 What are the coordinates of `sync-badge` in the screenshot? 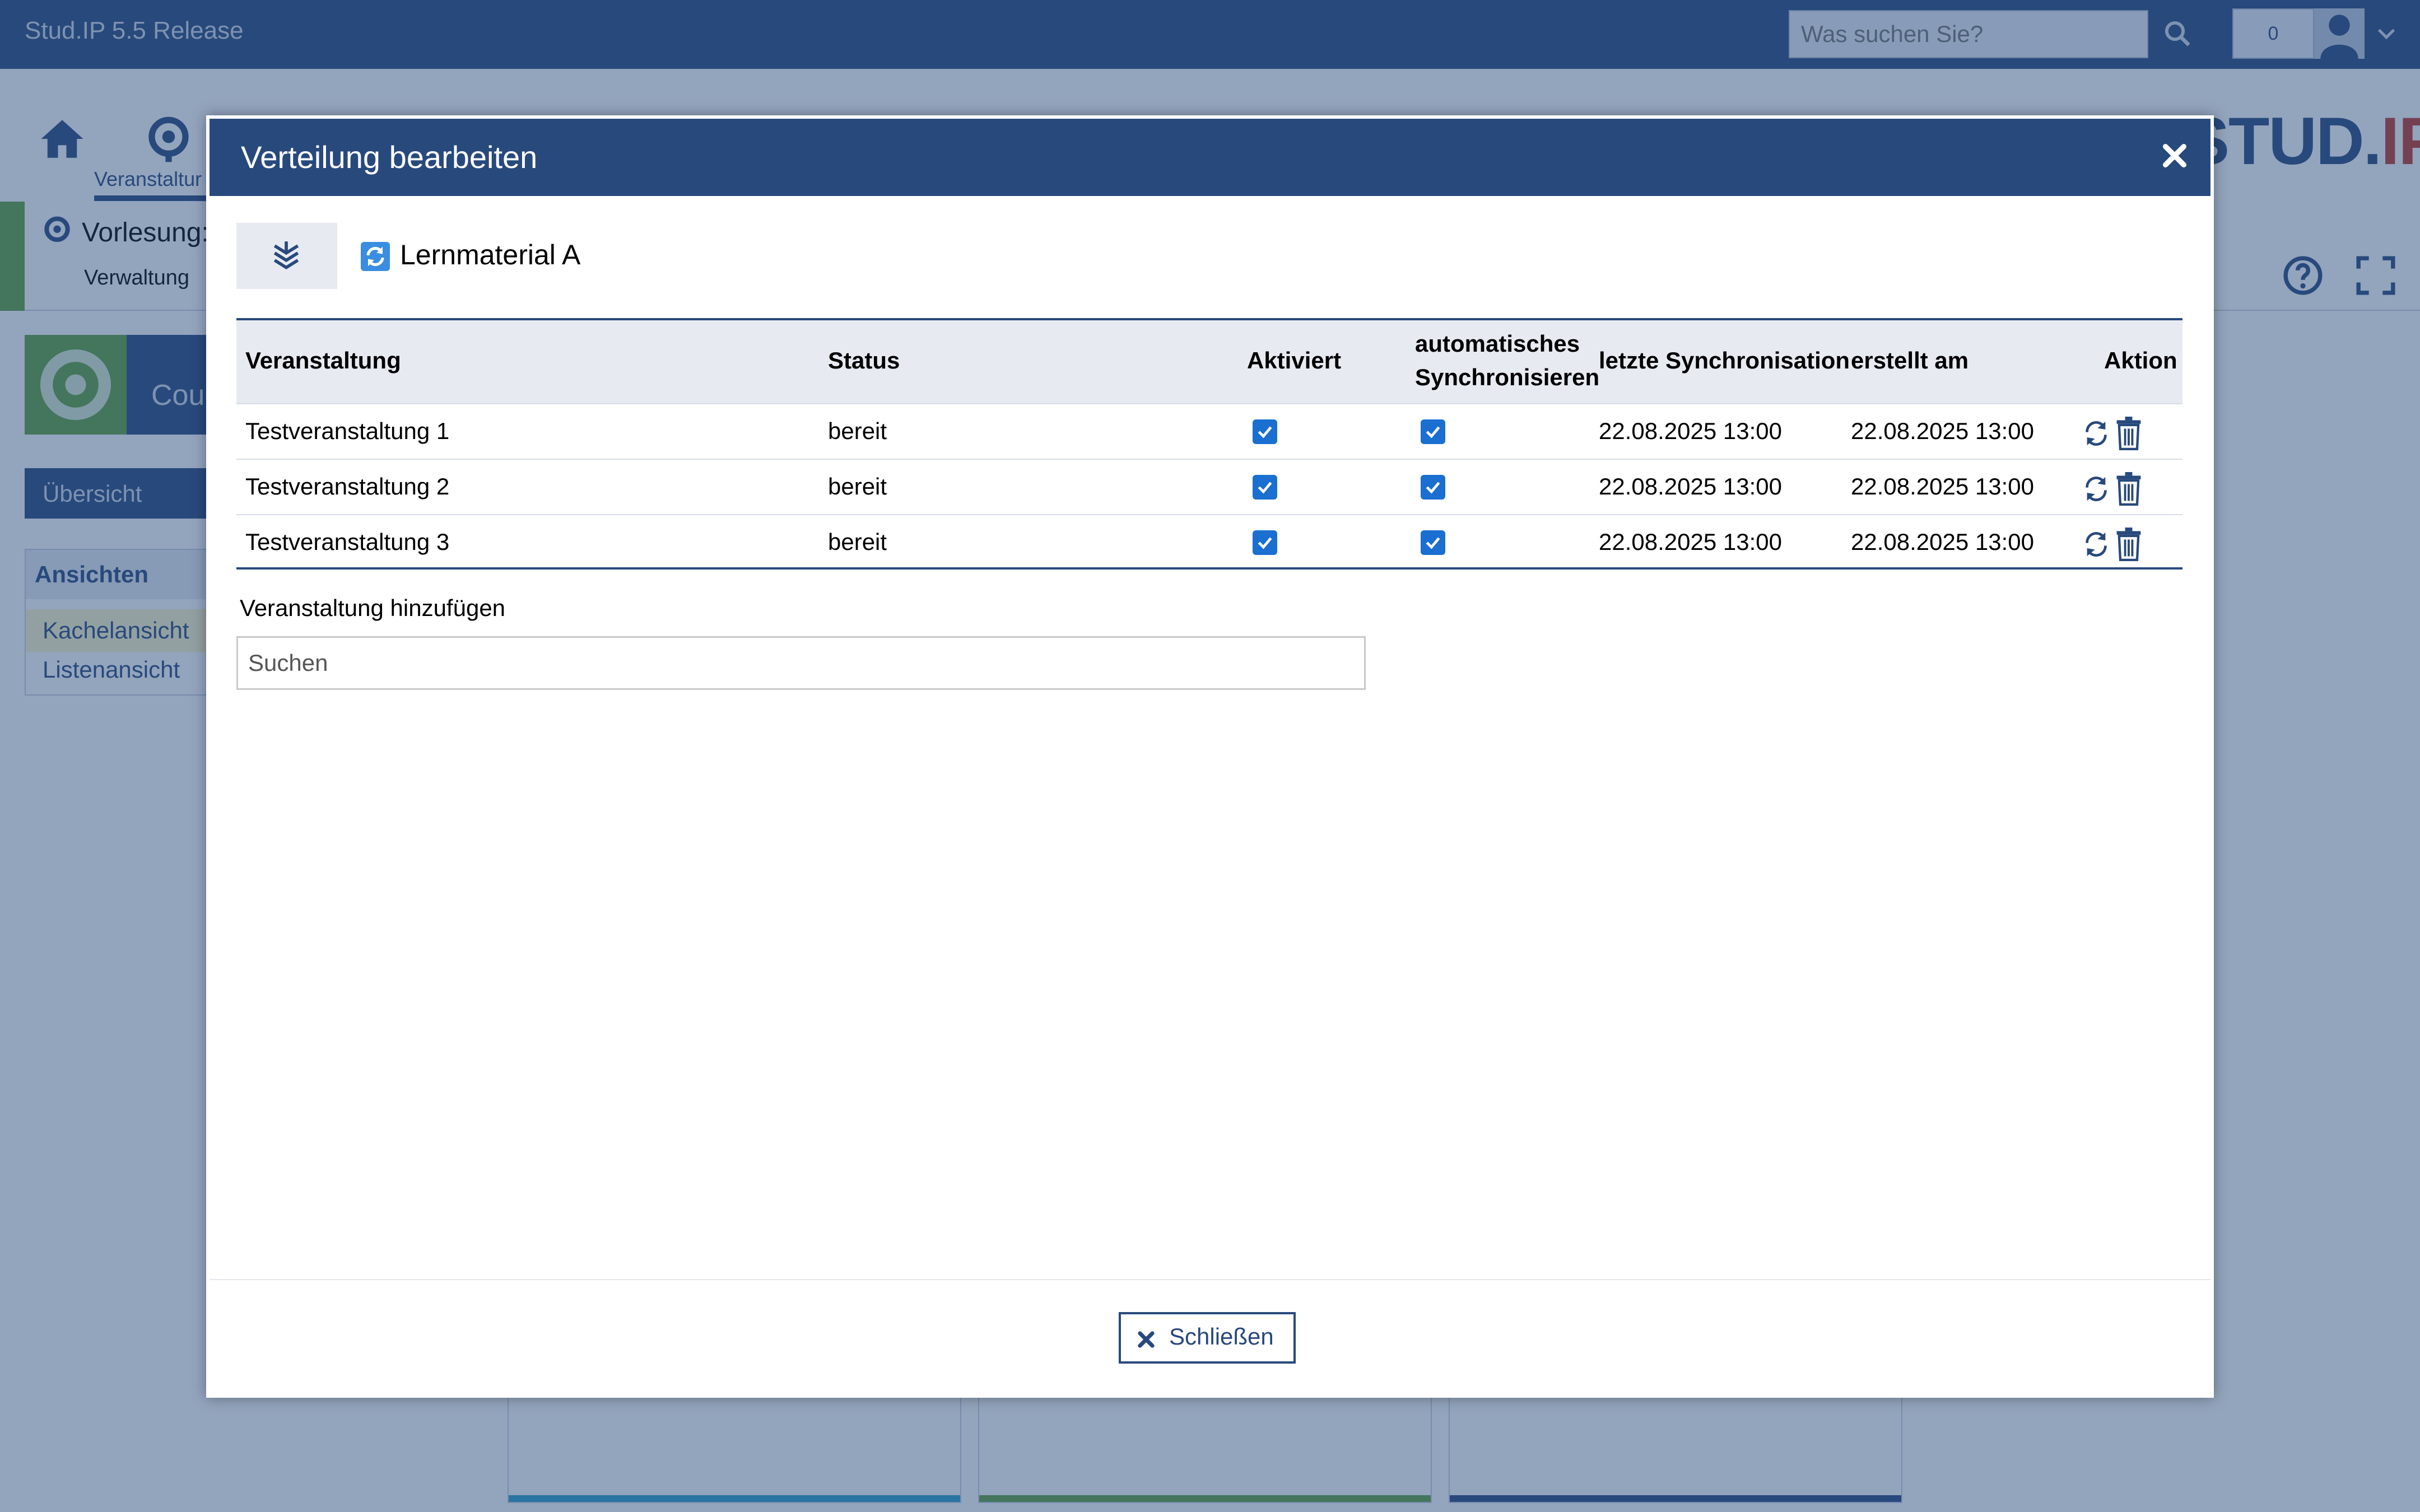 It's located at (375, 257).